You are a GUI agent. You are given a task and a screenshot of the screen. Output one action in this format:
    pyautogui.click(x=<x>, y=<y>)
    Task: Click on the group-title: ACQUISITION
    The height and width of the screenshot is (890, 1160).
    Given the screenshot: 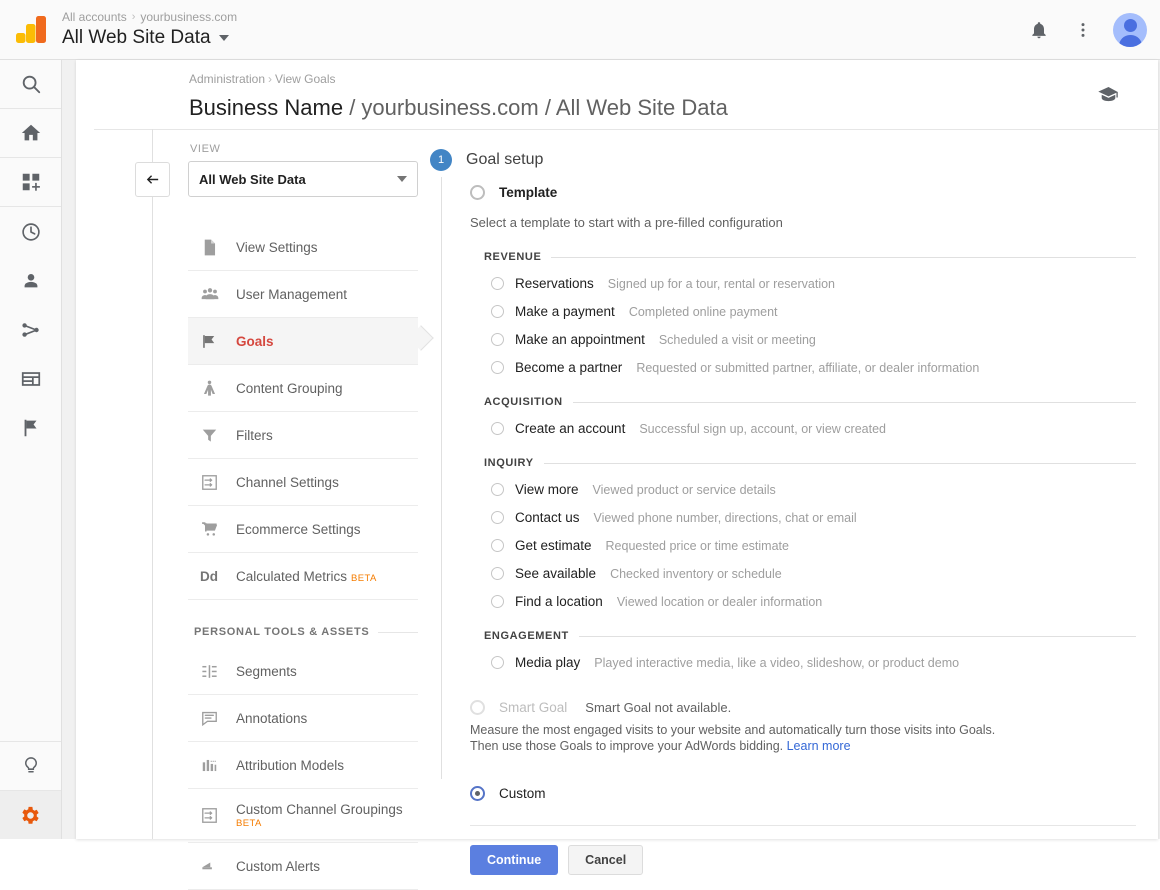 What is the action you would take?
    pyautogui.click(x=523, y=402)
    